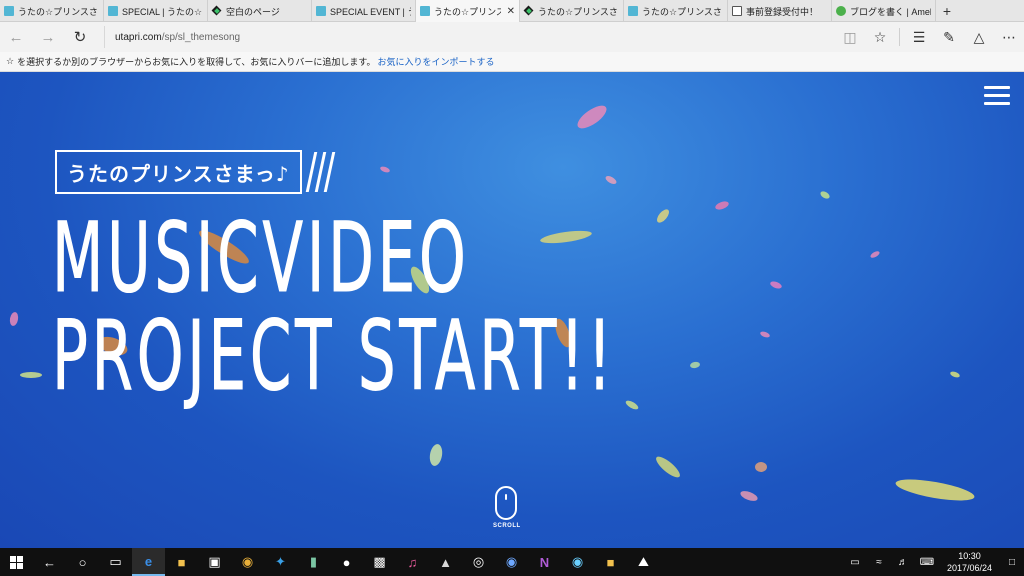 The width and height of the screenshot is (1024, 576). Describe the element at coordinates (643, 562) in the screenshot. I see `photos-icon: ⛰` at that location.